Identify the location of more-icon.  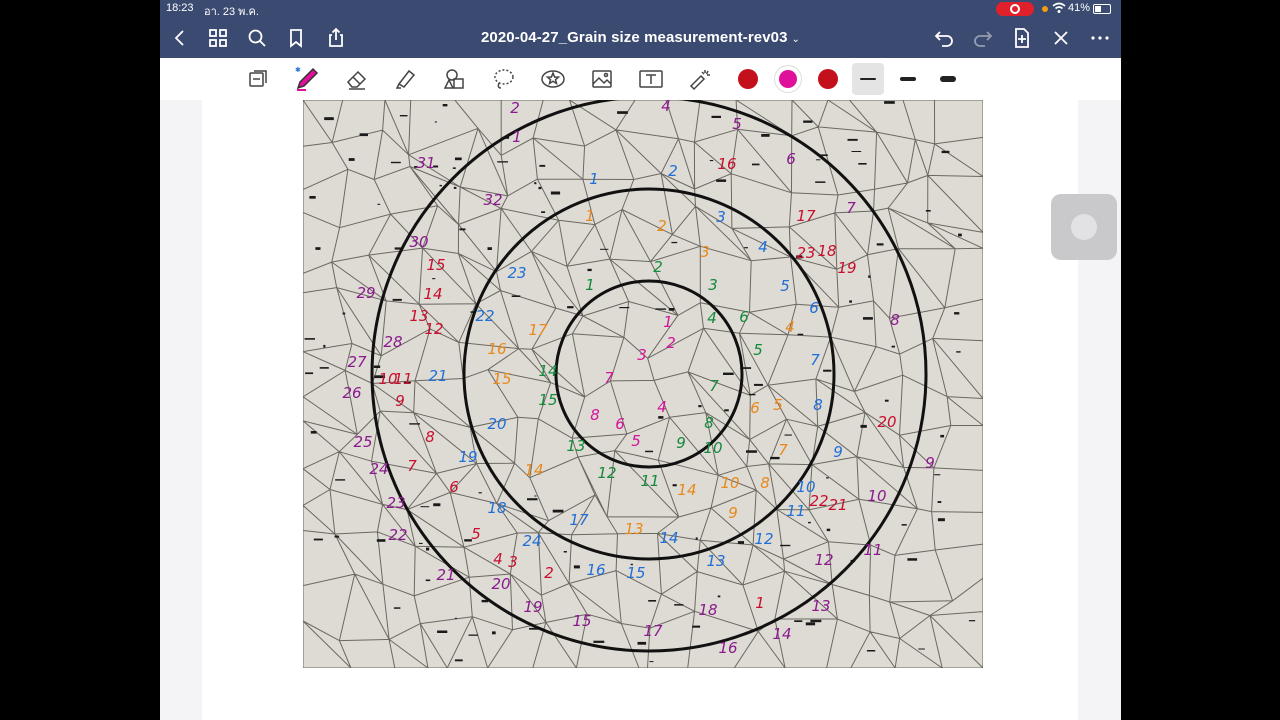
(1100, 38).